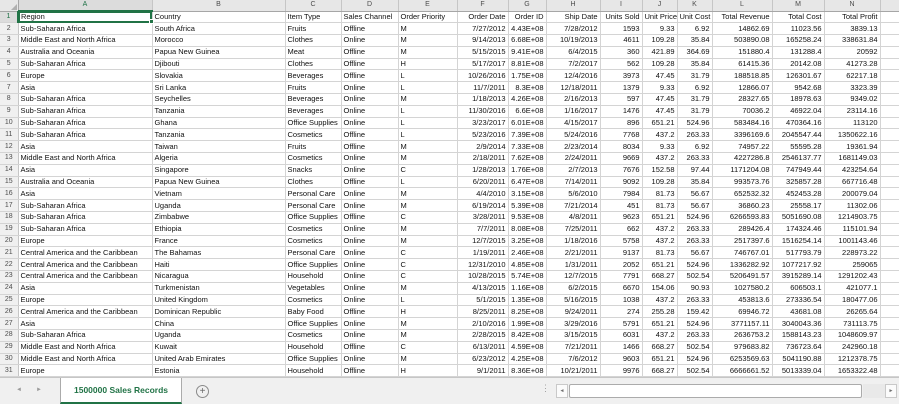 This screenshot has width=899, height=404. What do you see at coordinates (219, 347) in the screenshot?
I see `cell-B29: Kuwait` at bounding box center [219, 347].